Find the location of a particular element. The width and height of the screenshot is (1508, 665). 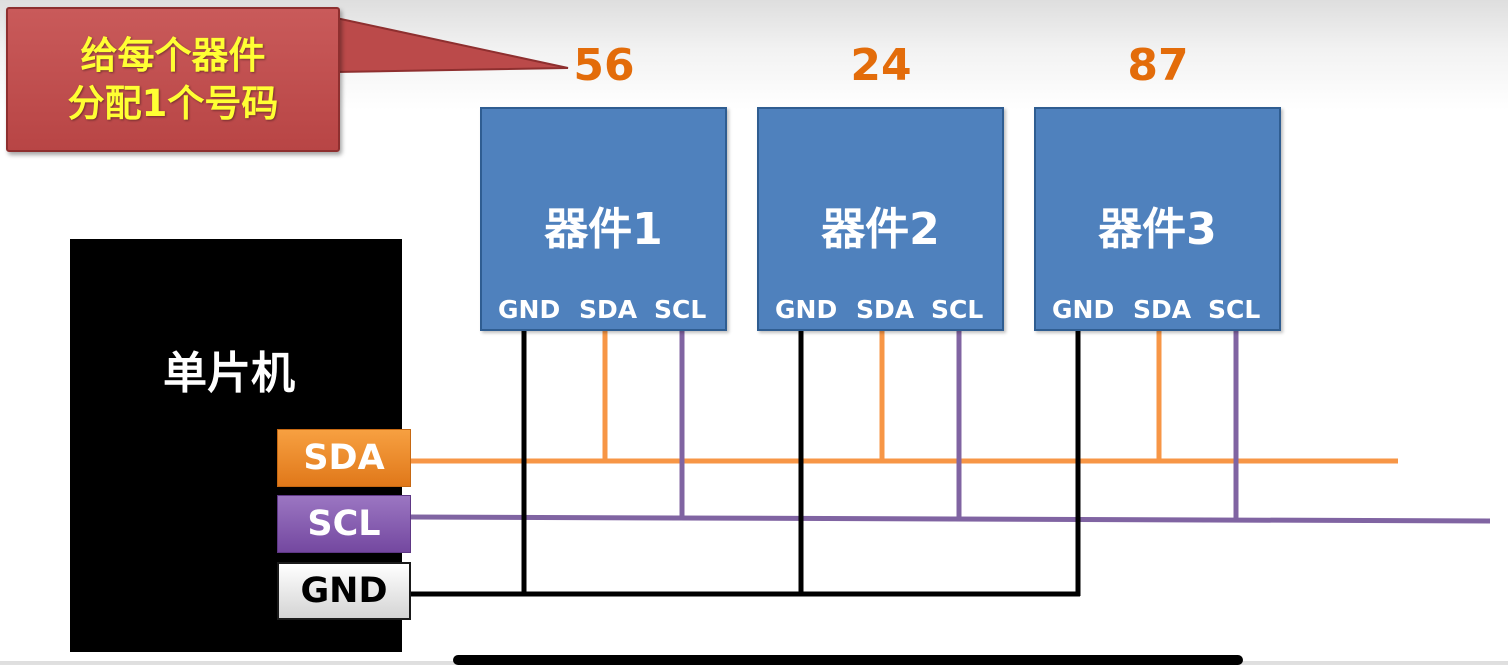

mcu-label: 单片机 is located at coordinates (229, 373).